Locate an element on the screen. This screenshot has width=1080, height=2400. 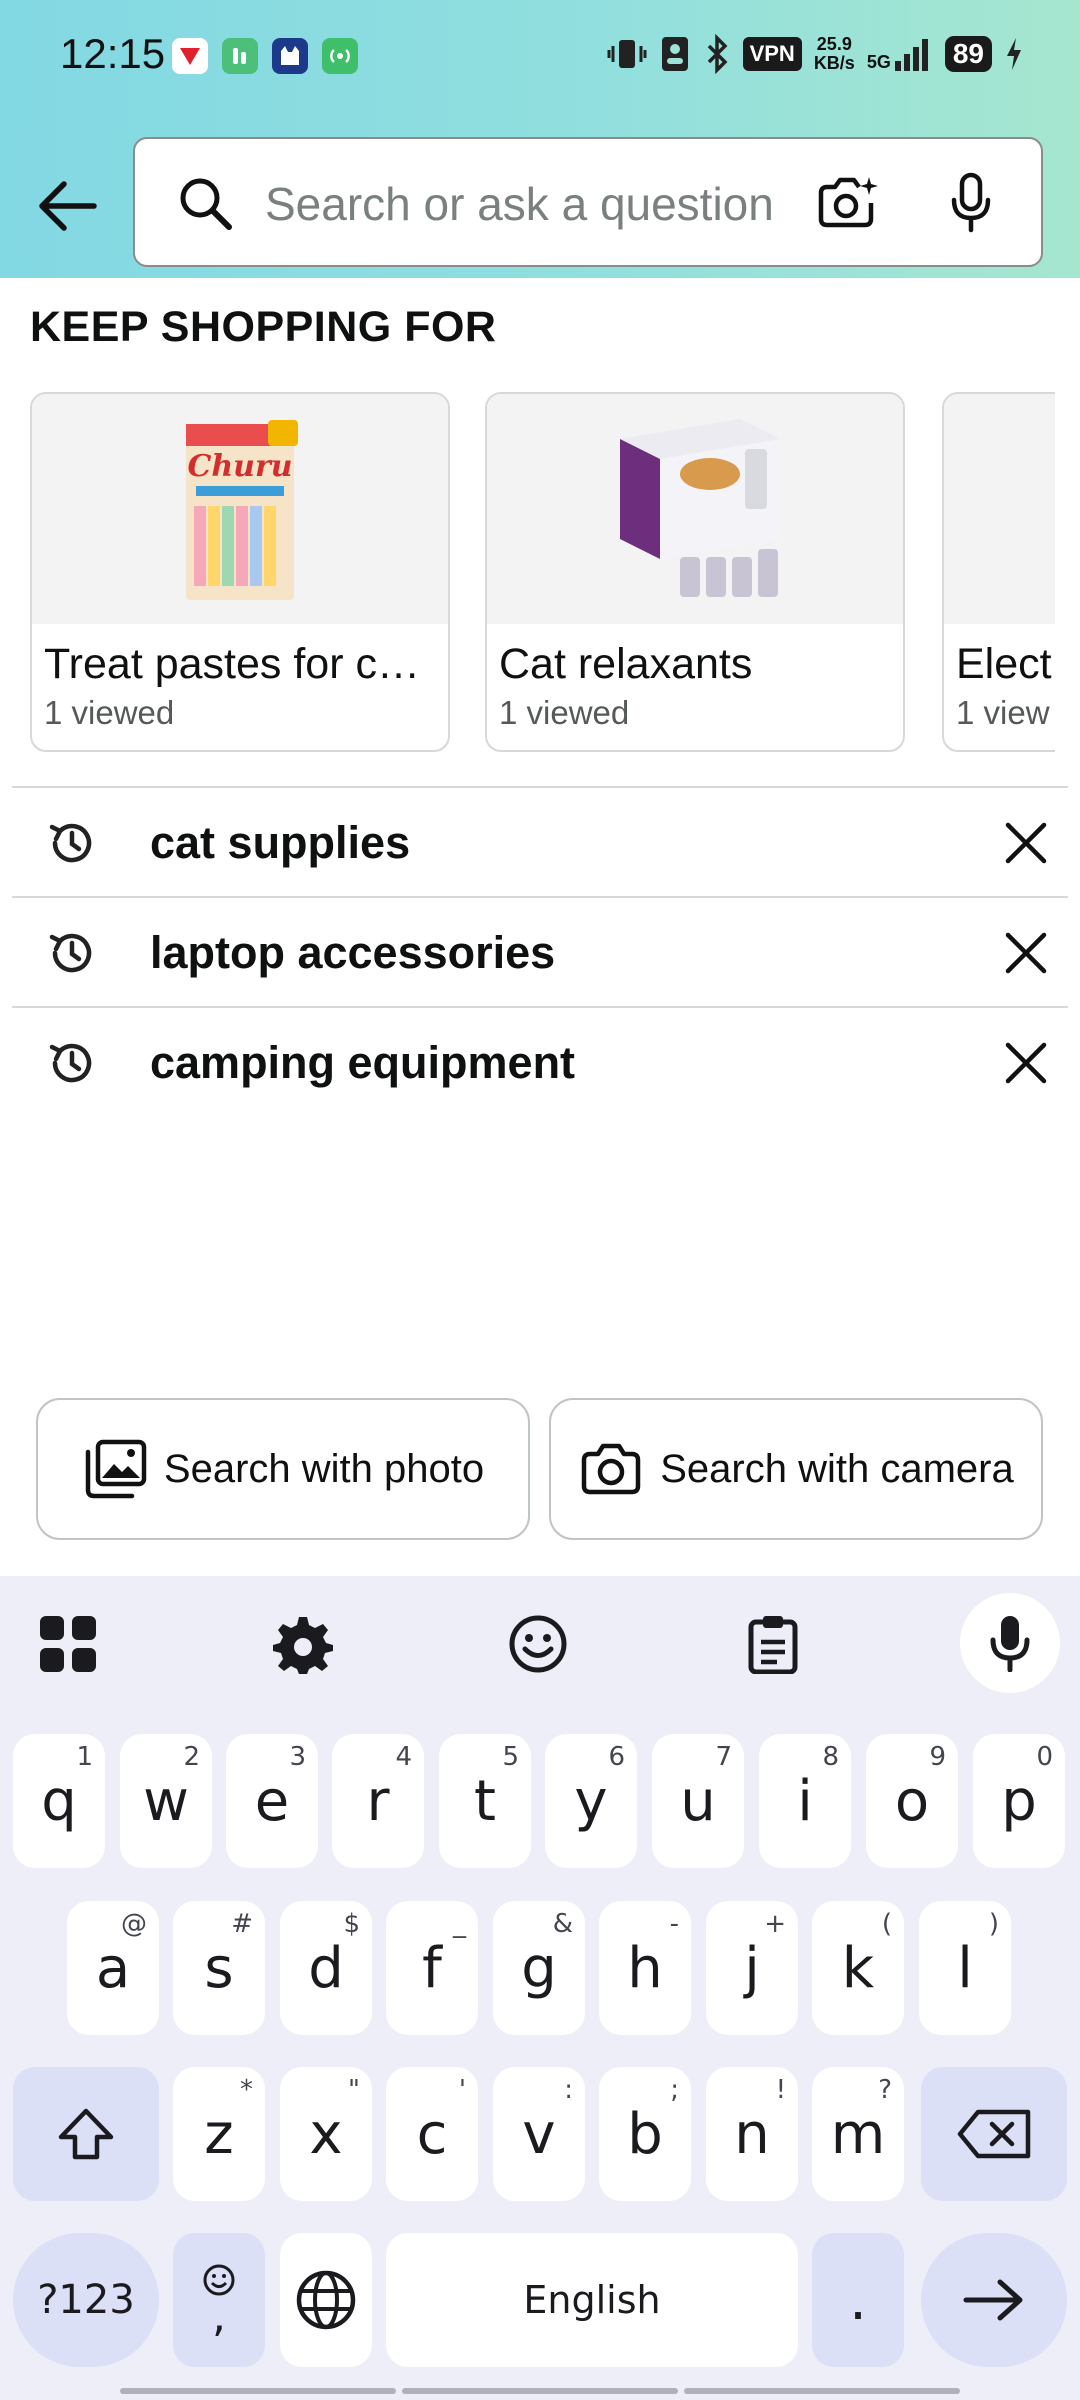
key-z: z * is located at coordinates (219, 2134).